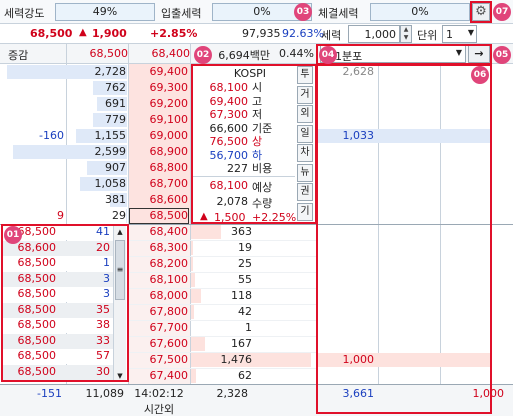 The image size is (513, 416). Describe the element at coordinates (222, 296) in the screenshot. I see `bid-qty: 118` at that location.